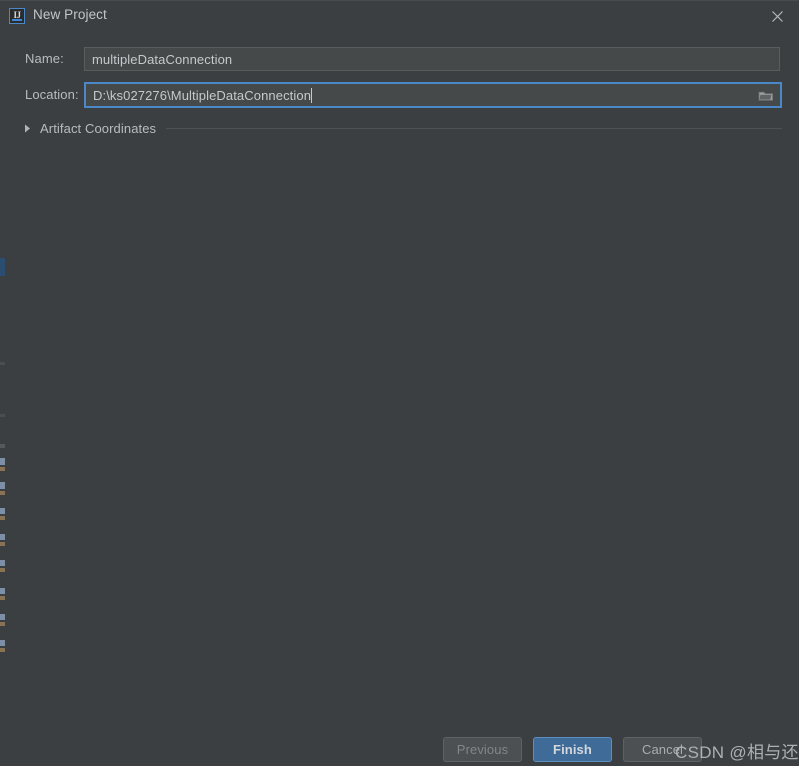  Describe the element at coordinates (44, 58) in the screenshot. I see `name-label: Name:` at that location.